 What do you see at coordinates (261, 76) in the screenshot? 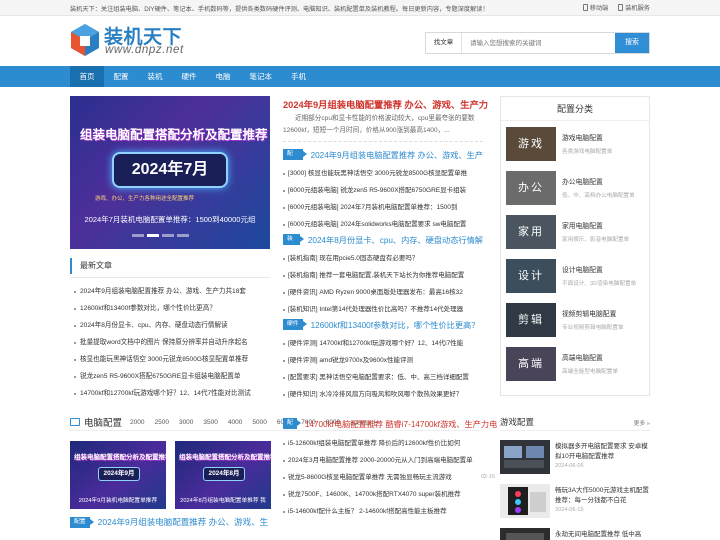
I see `nav-item-laptop: 笔记本` at bounding box center [261, 76].